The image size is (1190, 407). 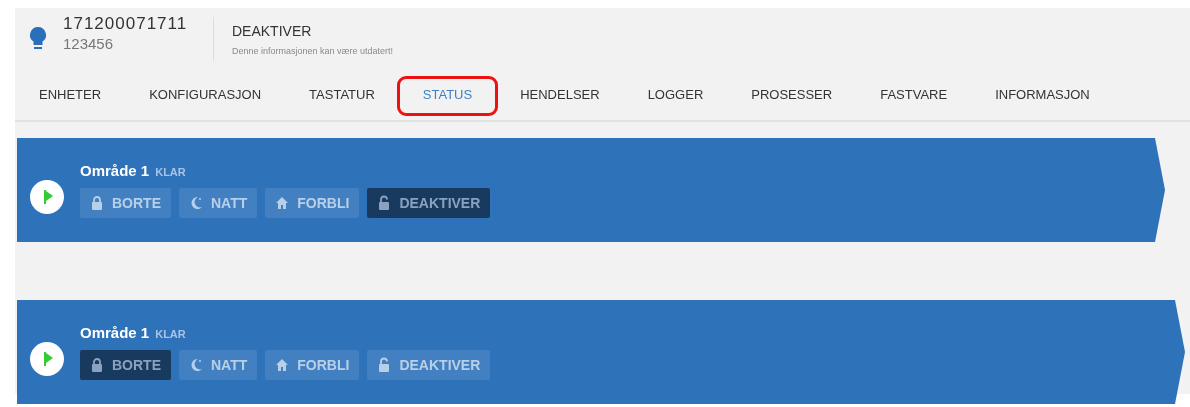 I want to click on lightbulb-icon, so click(x=38, y=39).